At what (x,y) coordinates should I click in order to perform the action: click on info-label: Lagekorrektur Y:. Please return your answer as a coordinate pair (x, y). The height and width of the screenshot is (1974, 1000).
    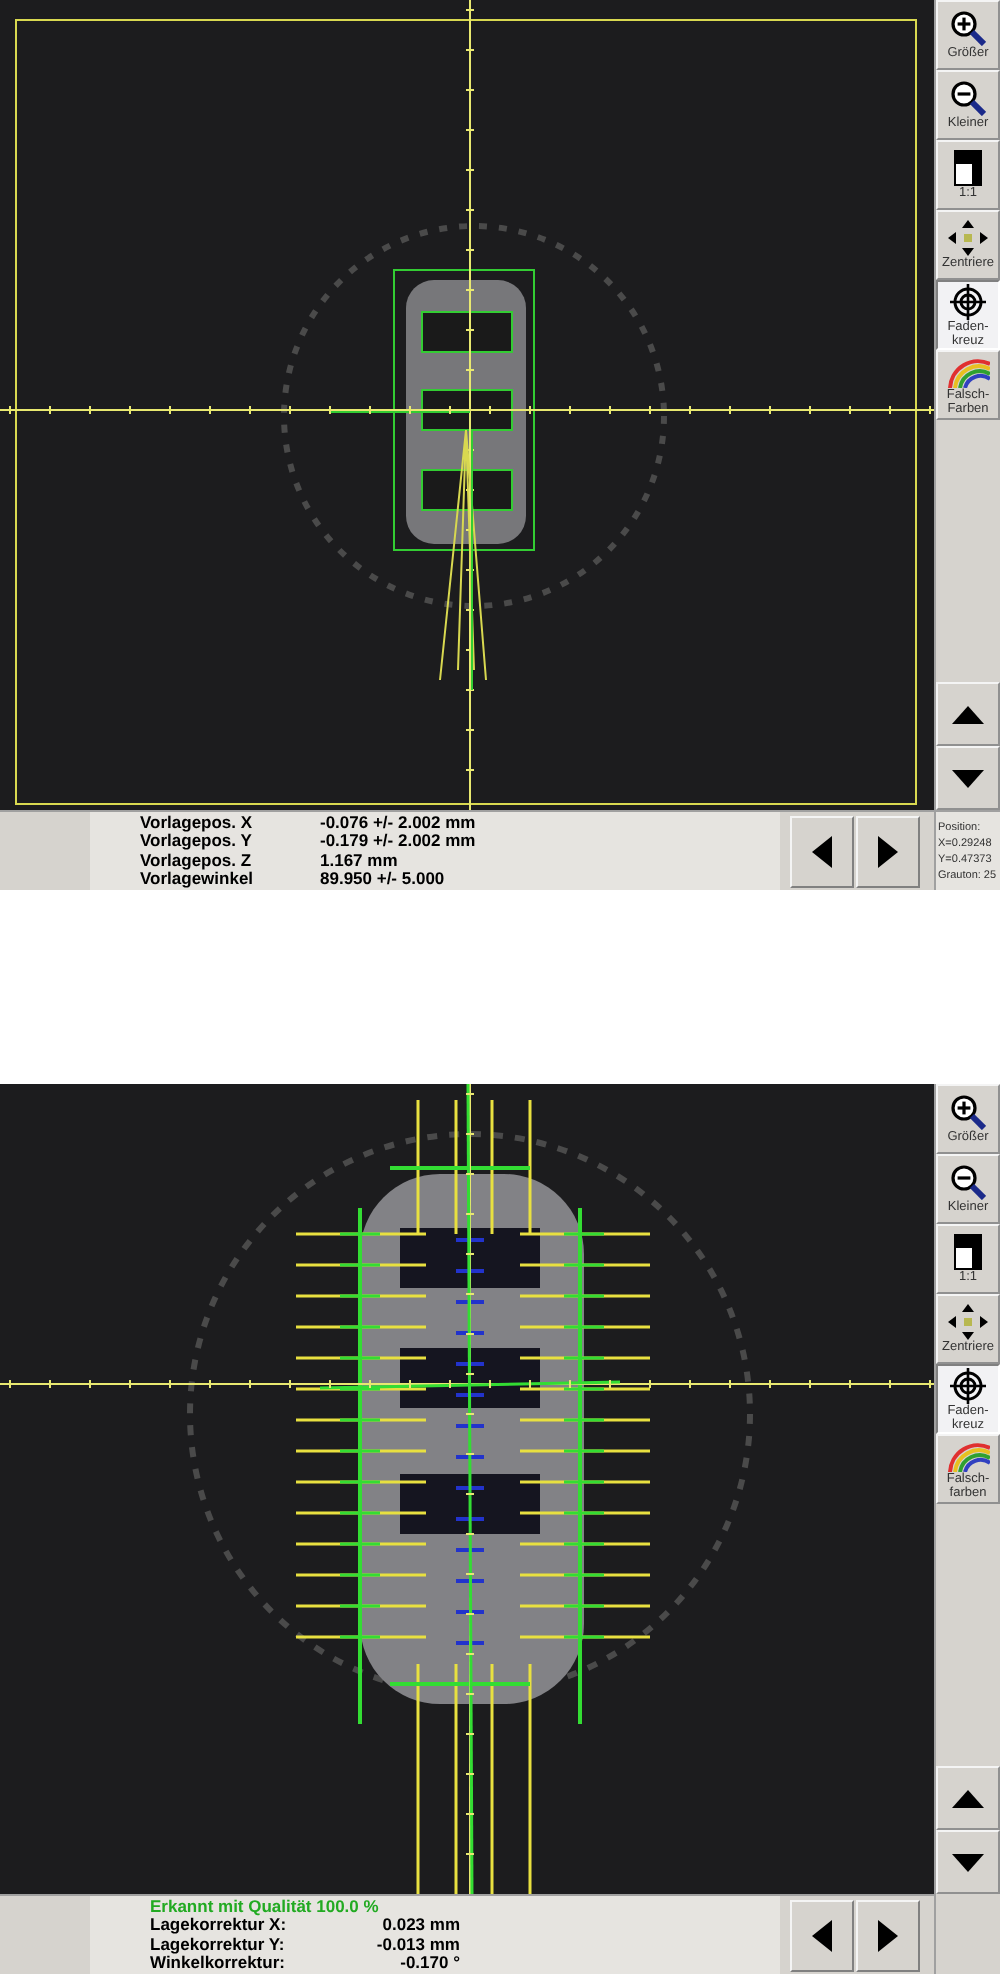
    Looking at the image, I should click on (217, 1944).